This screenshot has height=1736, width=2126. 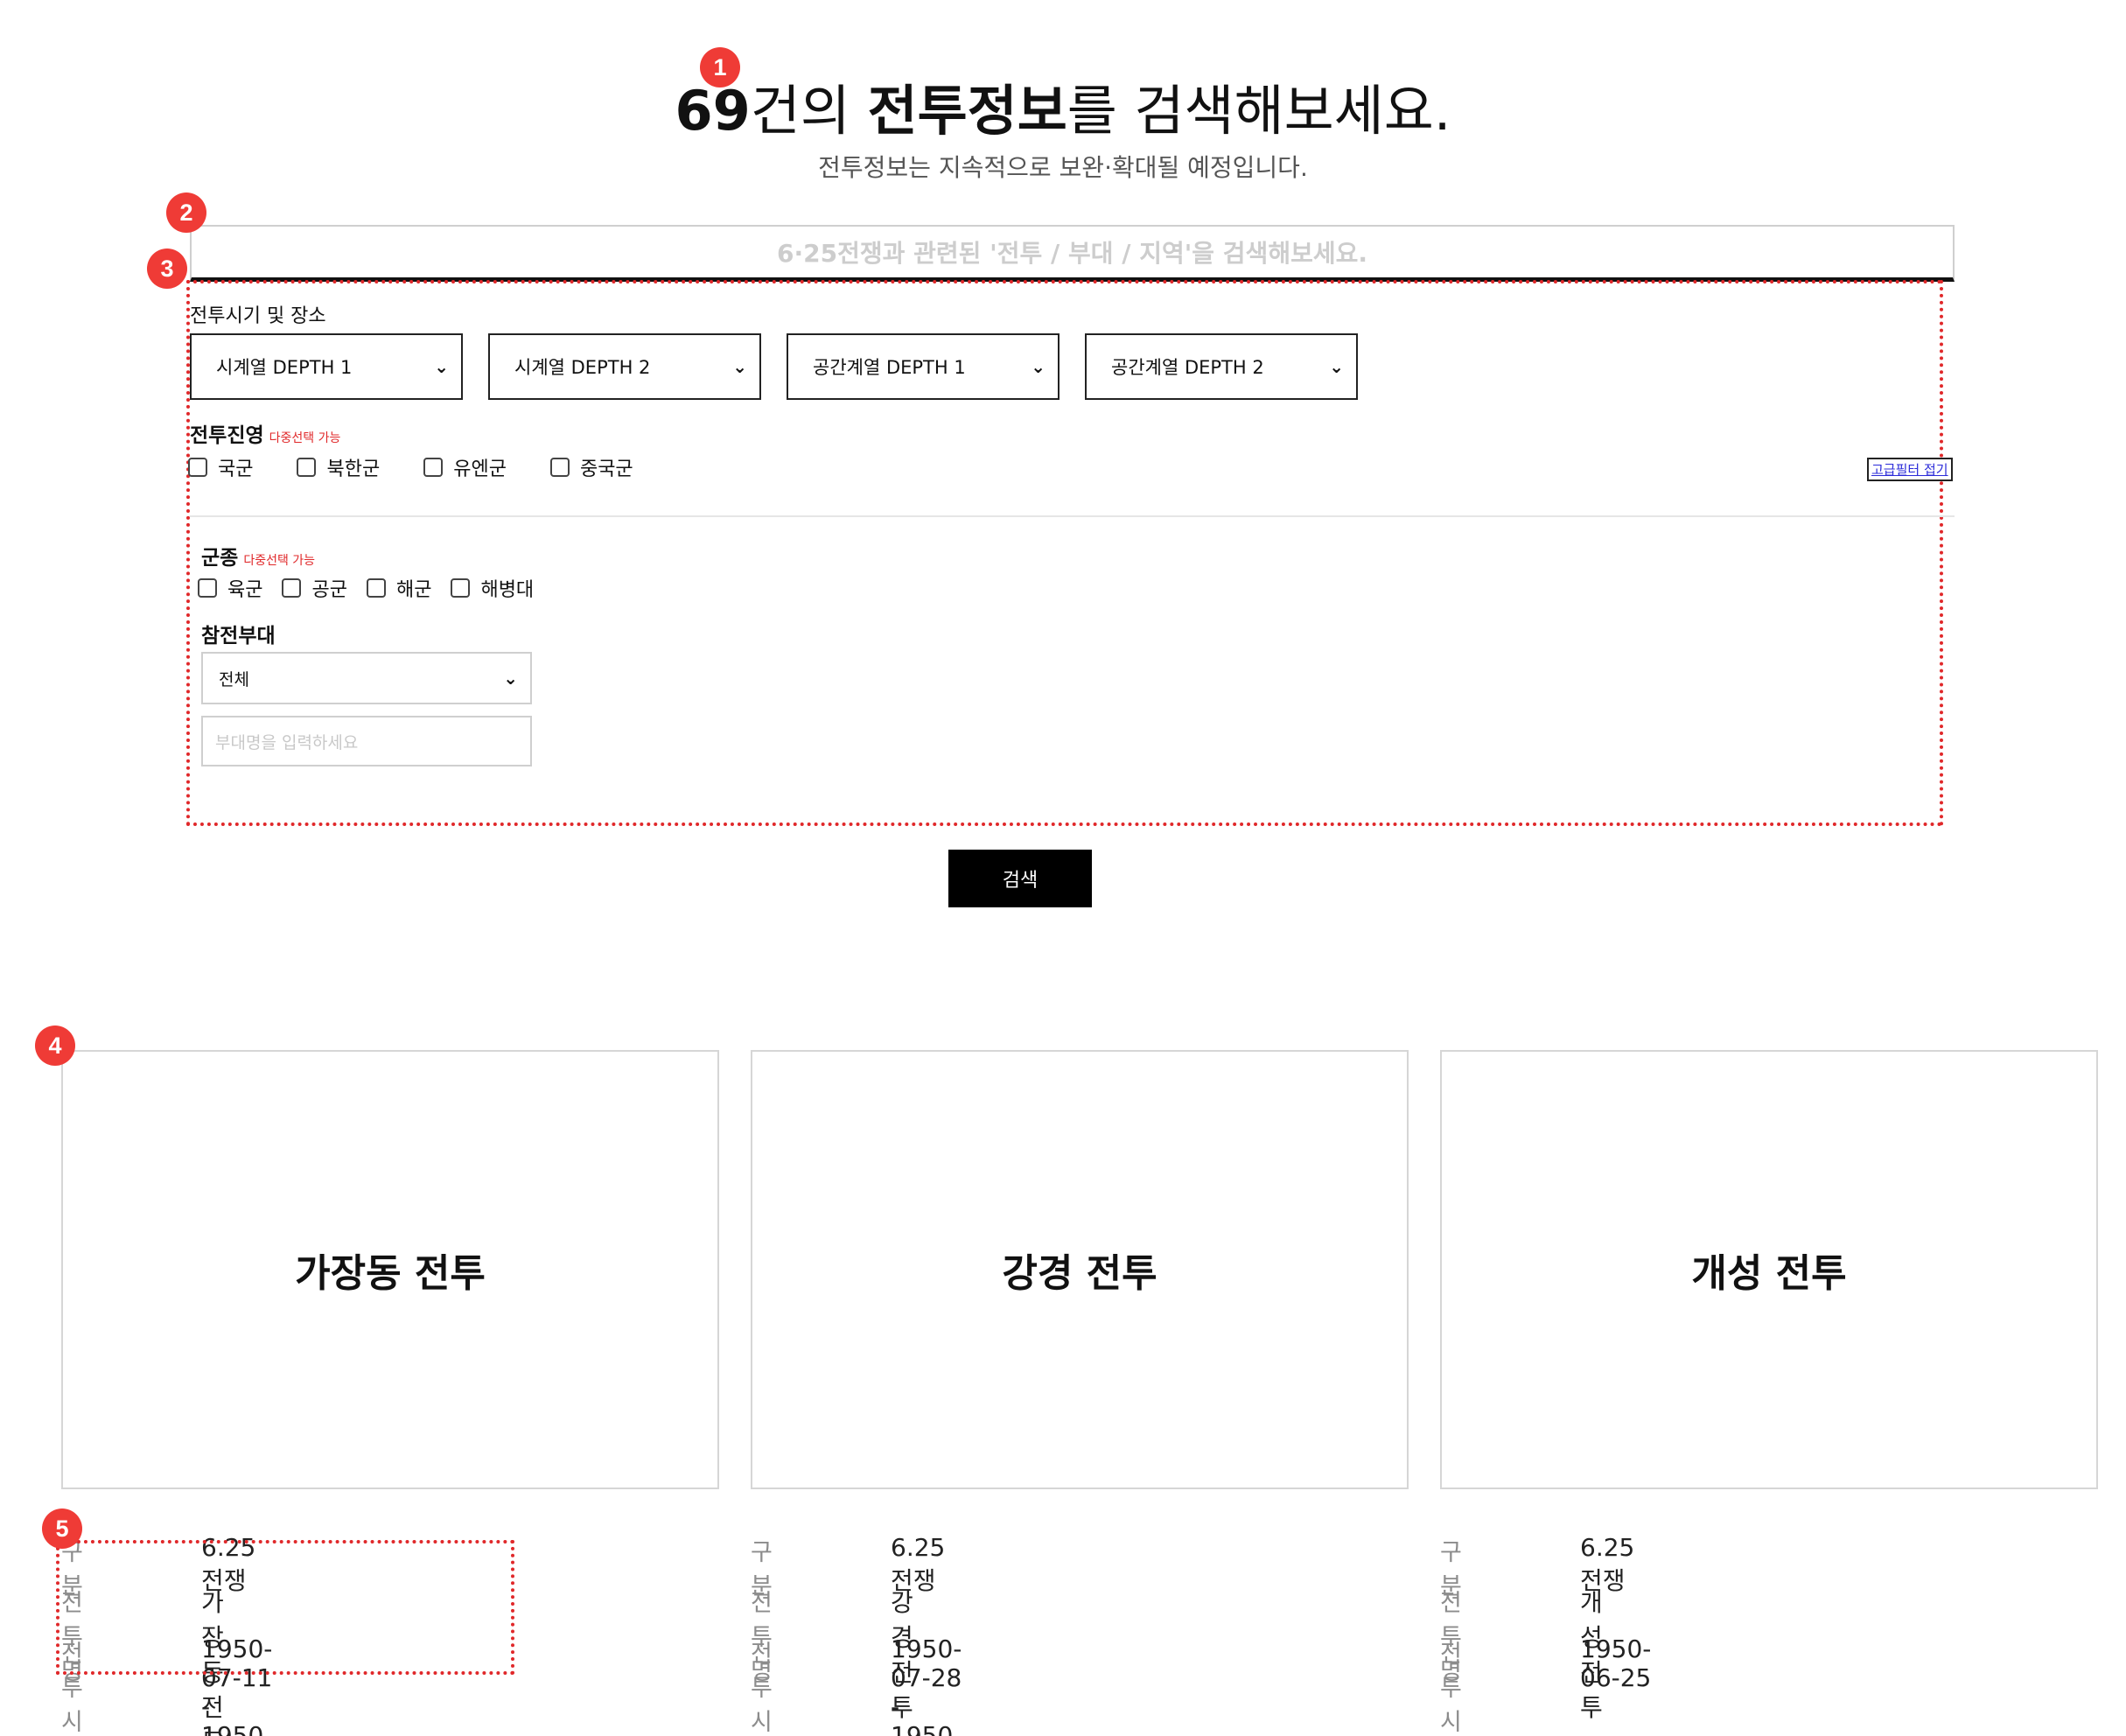 What do you see at coordinates (624, 366) in the screenshot?
I see `time-depth2-select: 시계열 DEPTH 2 ⌄` at bounding box center [624, 366].